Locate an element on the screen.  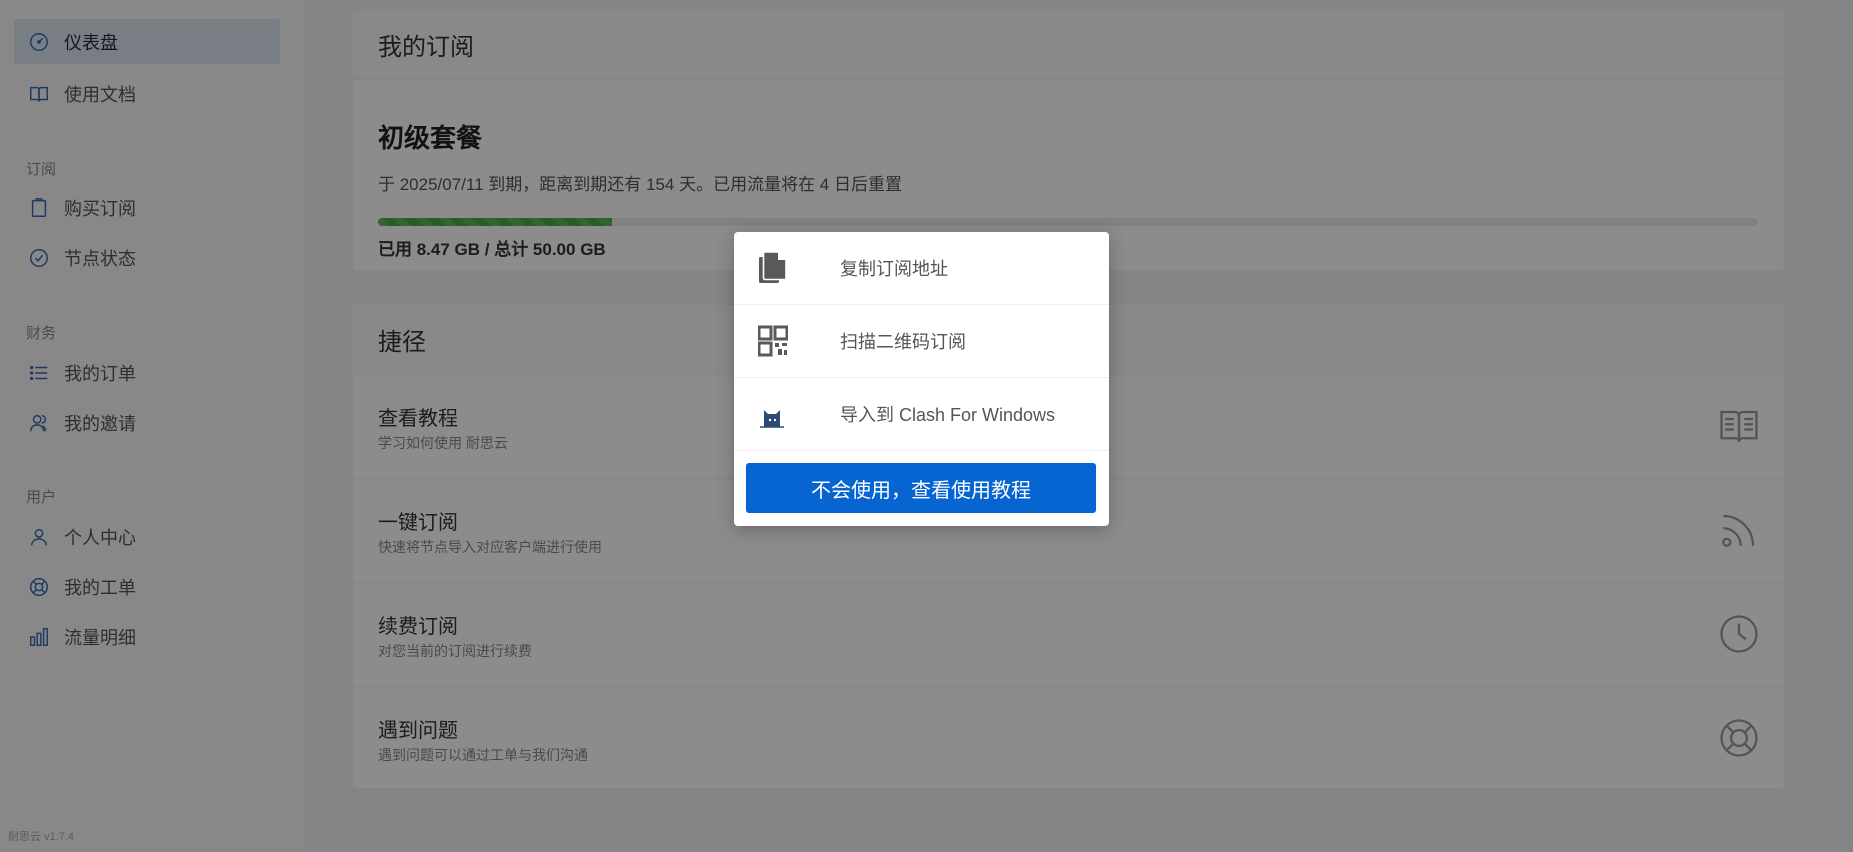
qrcode-icon is located at coordinates (773, 341).